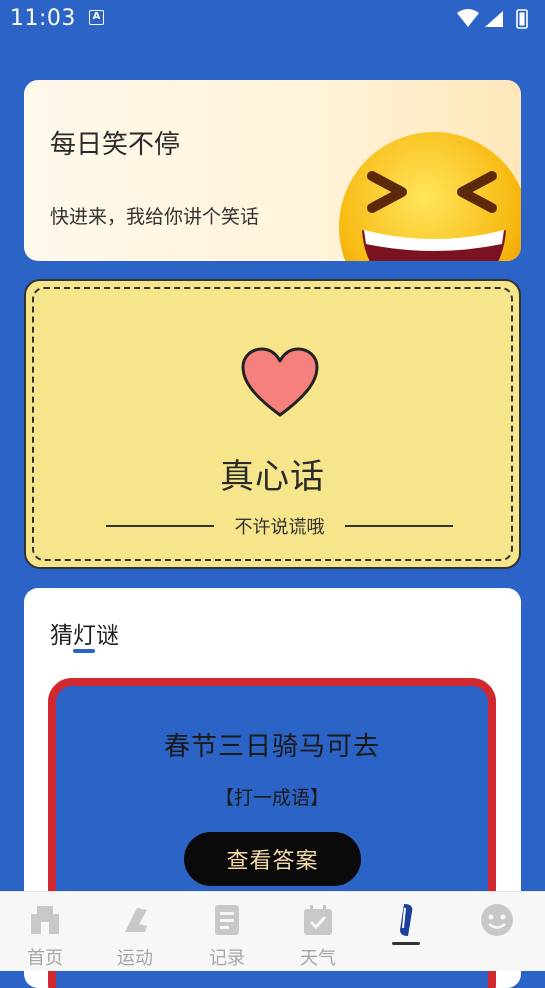 The height and width of the screenshot is (988, 545). I want to click on system-status-icons, so click(492, 19).